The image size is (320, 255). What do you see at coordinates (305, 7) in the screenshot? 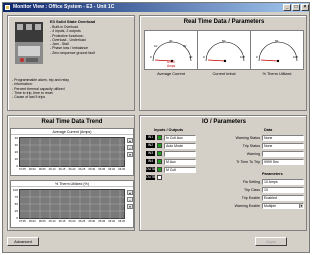
I see `close-button: ×` at bounding box center [305, 7].